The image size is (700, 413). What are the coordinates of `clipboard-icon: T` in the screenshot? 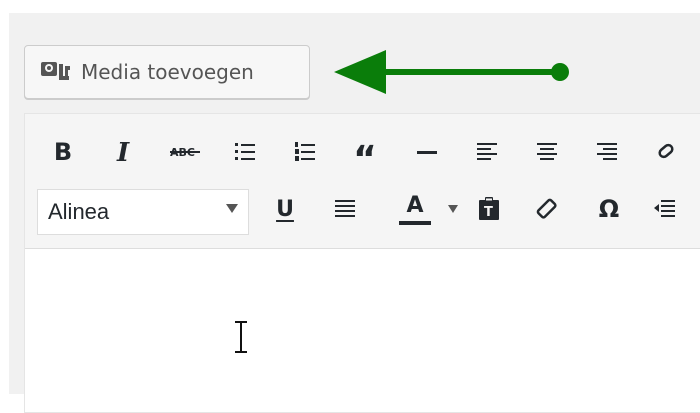 It's located at (489, 208).